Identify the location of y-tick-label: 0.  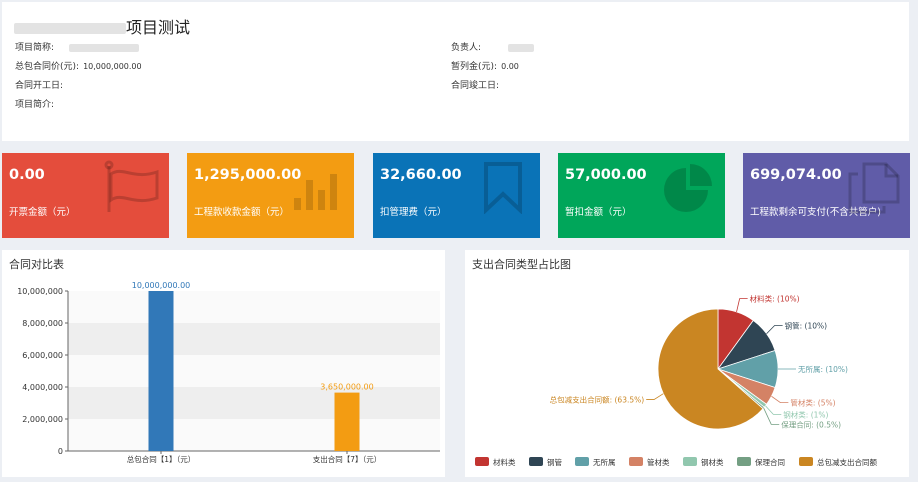
(60, 451).